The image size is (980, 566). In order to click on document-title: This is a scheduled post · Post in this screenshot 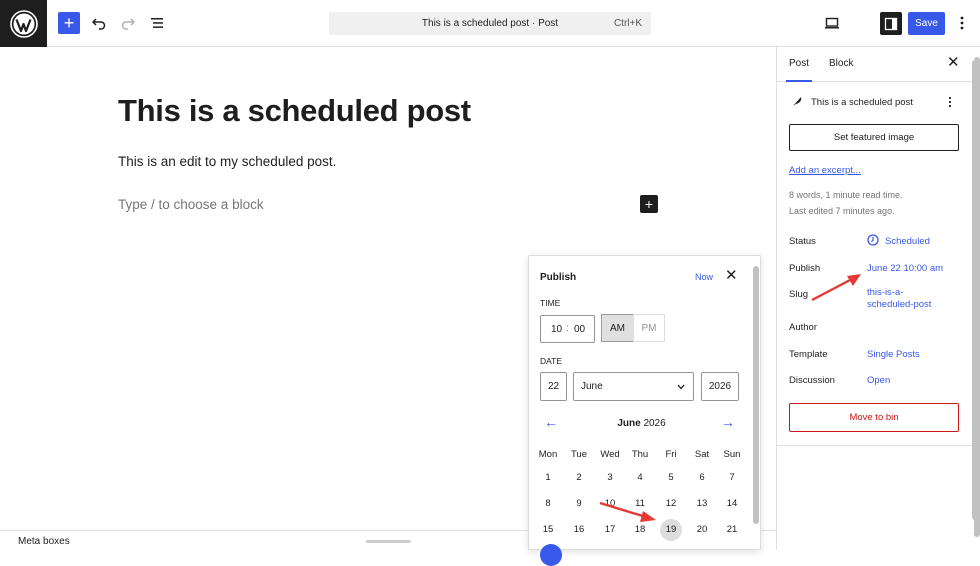, I will do `click(490, 23)`.